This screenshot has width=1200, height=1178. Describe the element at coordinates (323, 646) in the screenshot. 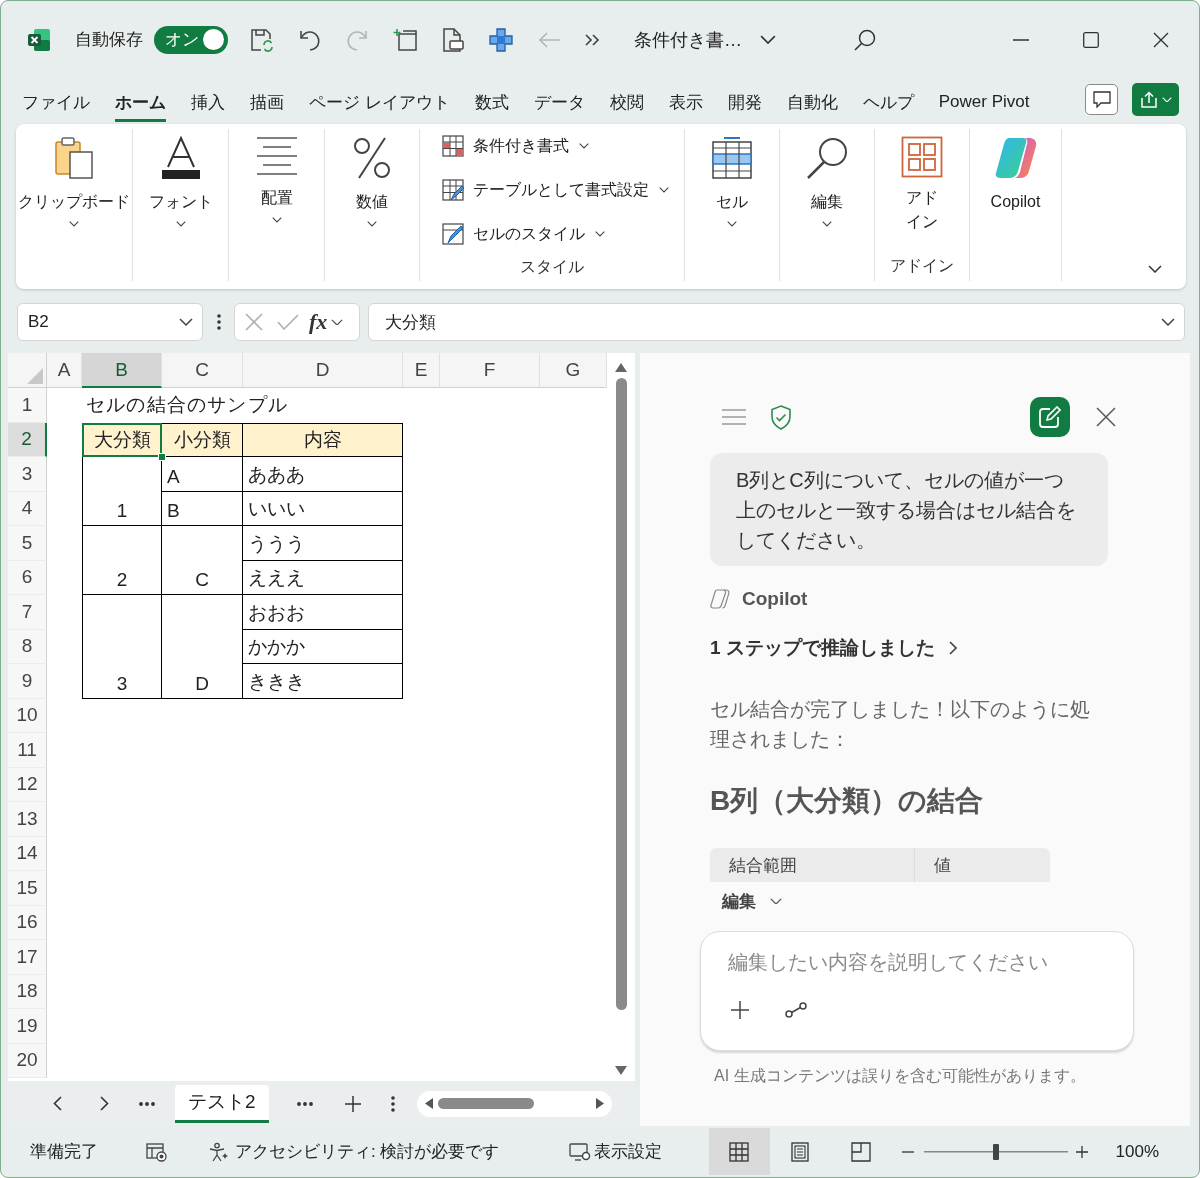

I see `sheet-cell: かかか` at that location.